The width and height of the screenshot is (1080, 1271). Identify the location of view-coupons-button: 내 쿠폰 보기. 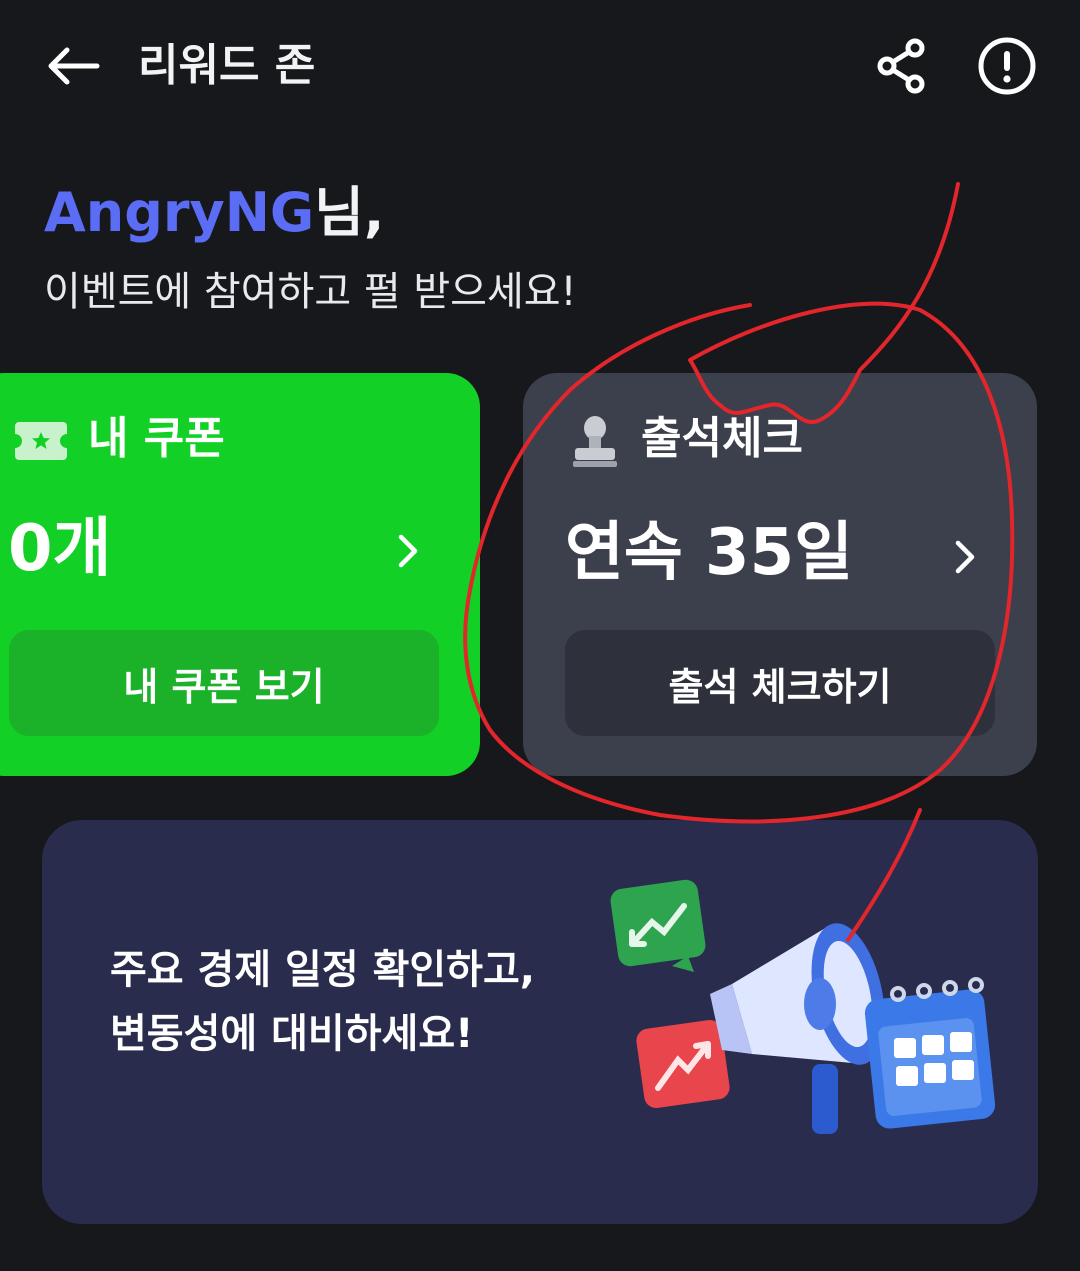
(224, 683).